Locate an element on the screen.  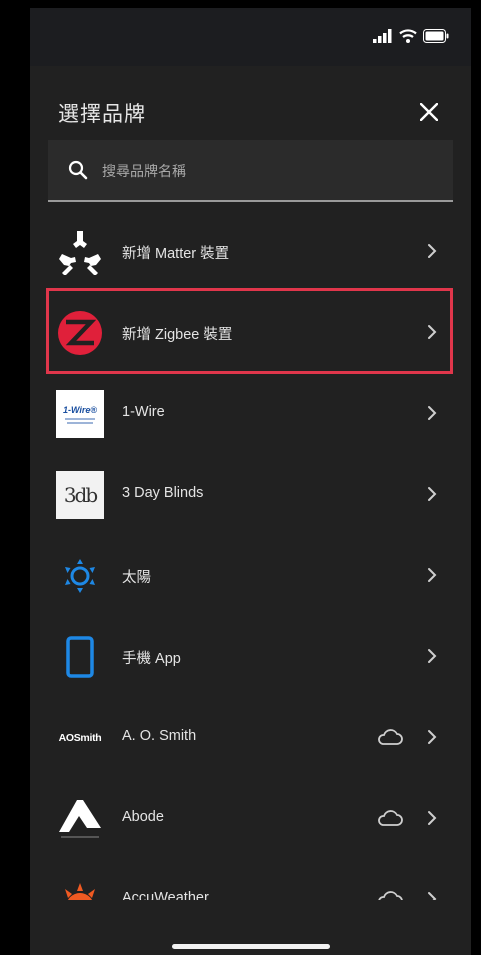
list-item-label: 1-Wire is located at coordinates (143, 412).